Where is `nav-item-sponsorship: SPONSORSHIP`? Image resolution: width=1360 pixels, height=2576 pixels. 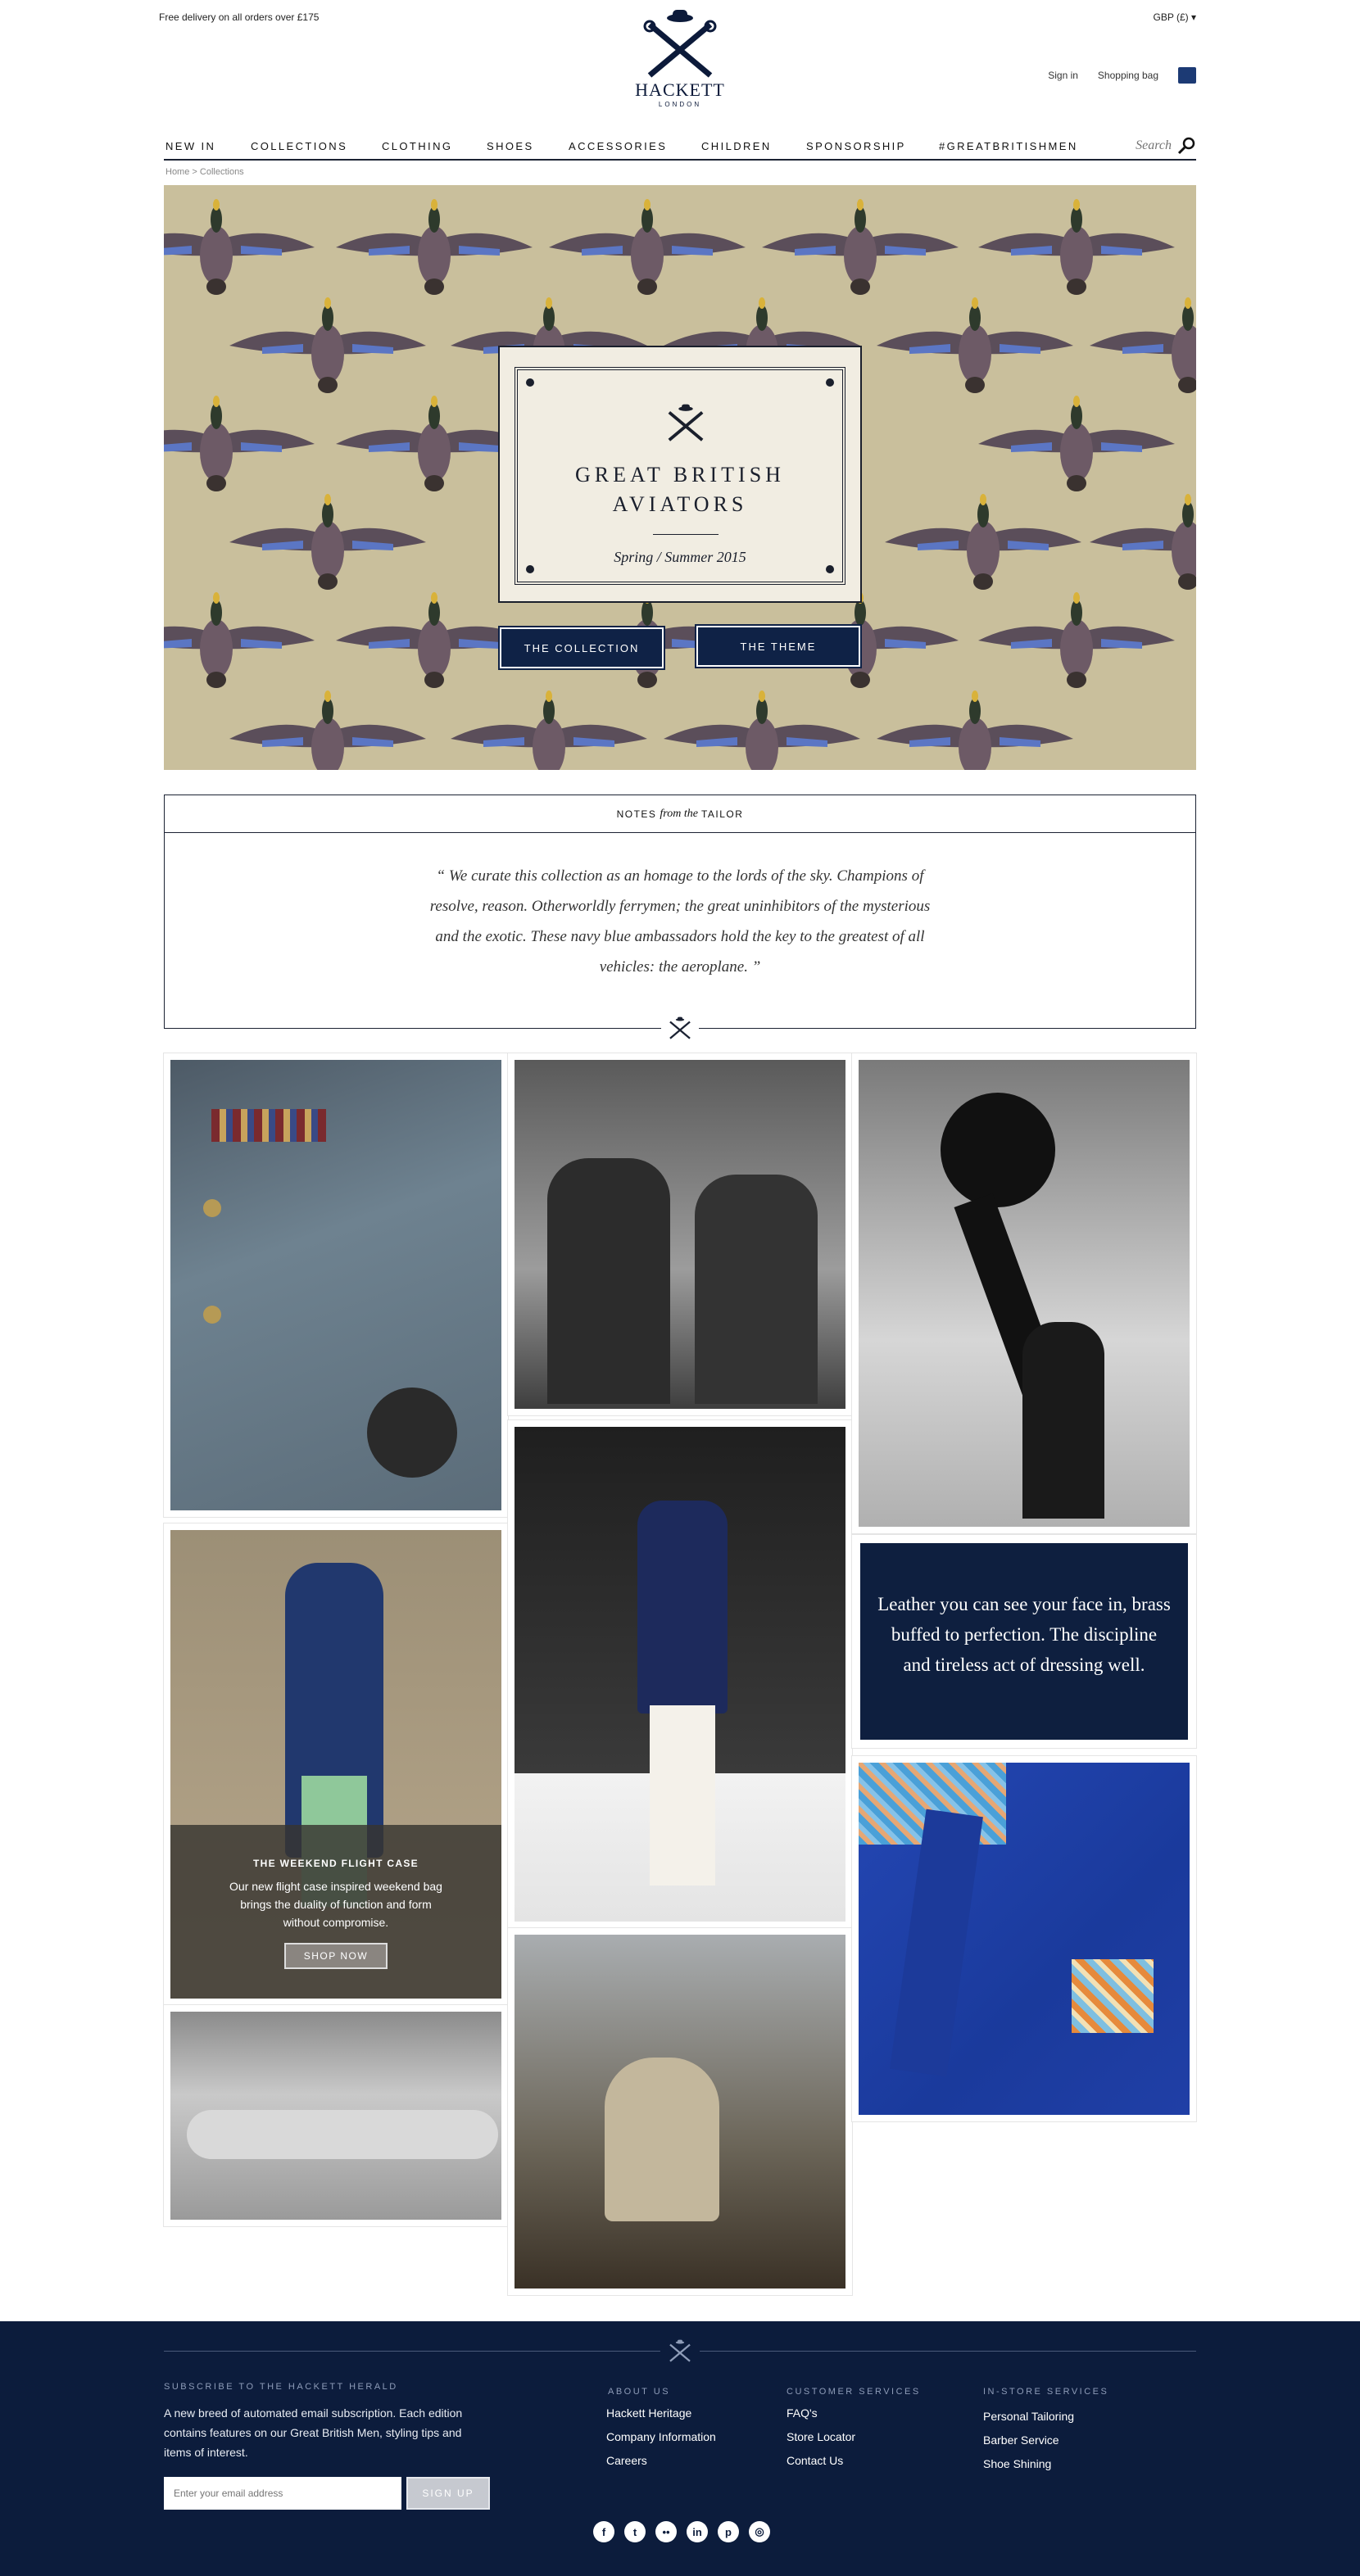 nav-item-sponsorship: SPONSORSHIP is located at coordinates (873, 146).